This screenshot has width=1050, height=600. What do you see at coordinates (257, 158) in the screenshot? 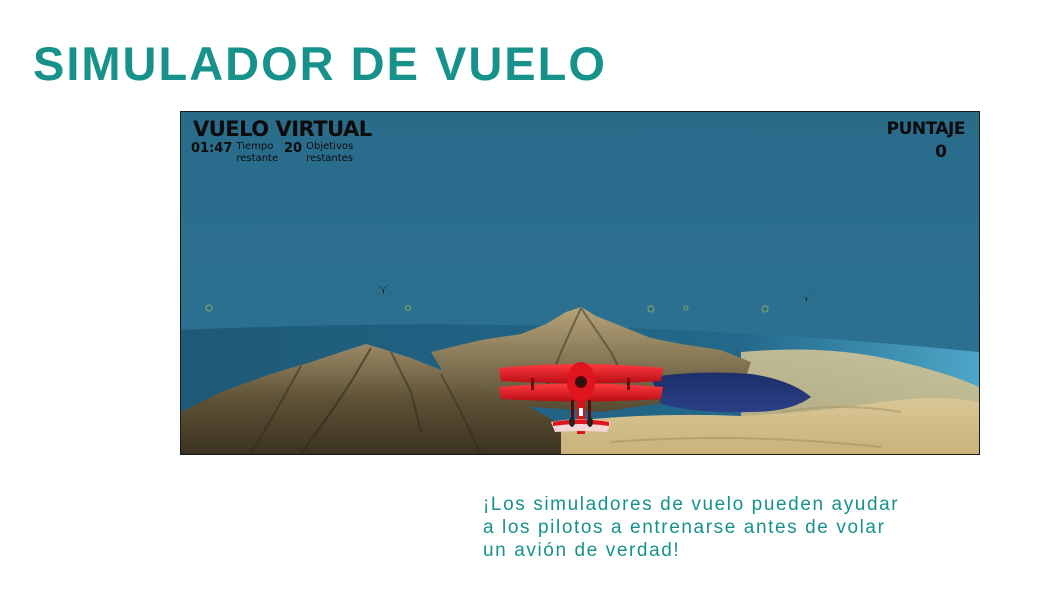
I see `time-label-line2: restante` at bounding box center [257, 158].